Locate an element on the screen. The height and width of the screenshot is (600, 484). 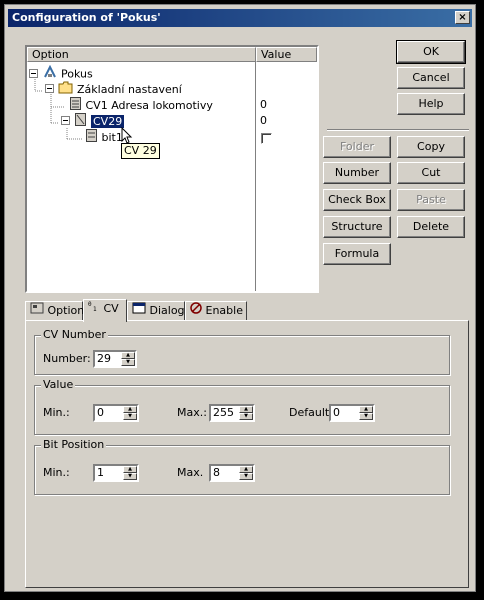
group-title: CV Number is located at coordinates (74, 335).